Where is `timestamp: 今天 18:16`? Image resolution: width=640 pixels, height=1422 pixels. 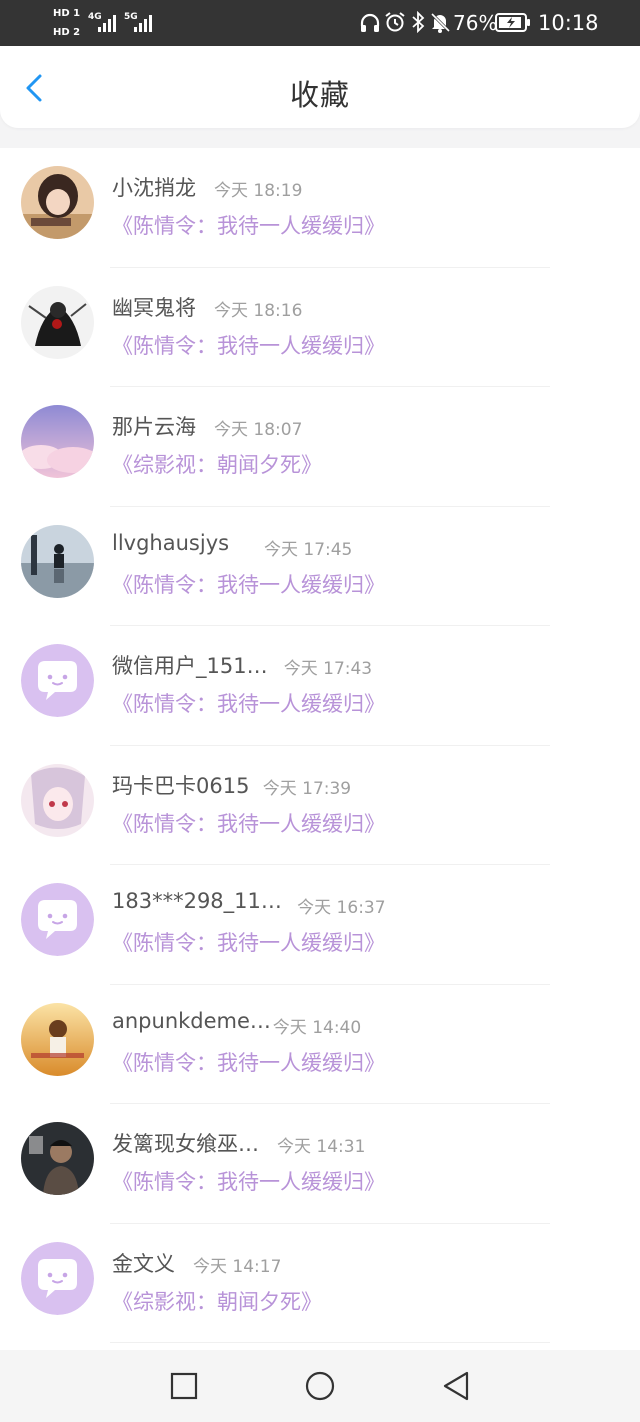
timestamp: 今天 18:16 is located at coordinates (258, 310).